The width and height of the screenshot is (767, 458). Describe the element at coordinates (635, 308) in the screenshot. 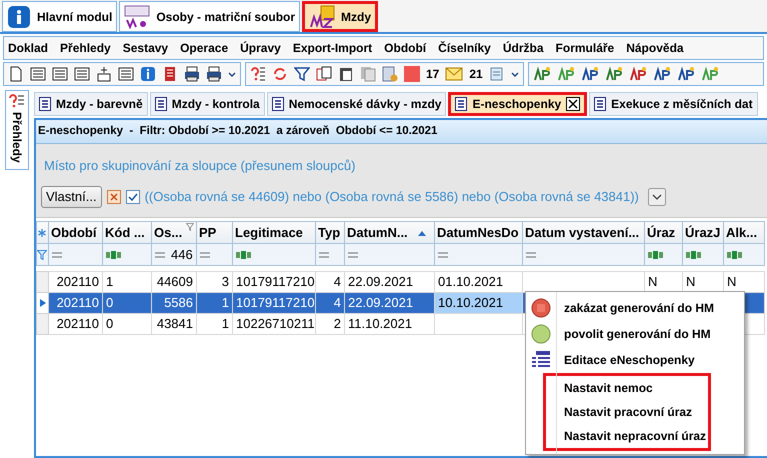

I see `menu-item: zakázat generování do HM` at that location.